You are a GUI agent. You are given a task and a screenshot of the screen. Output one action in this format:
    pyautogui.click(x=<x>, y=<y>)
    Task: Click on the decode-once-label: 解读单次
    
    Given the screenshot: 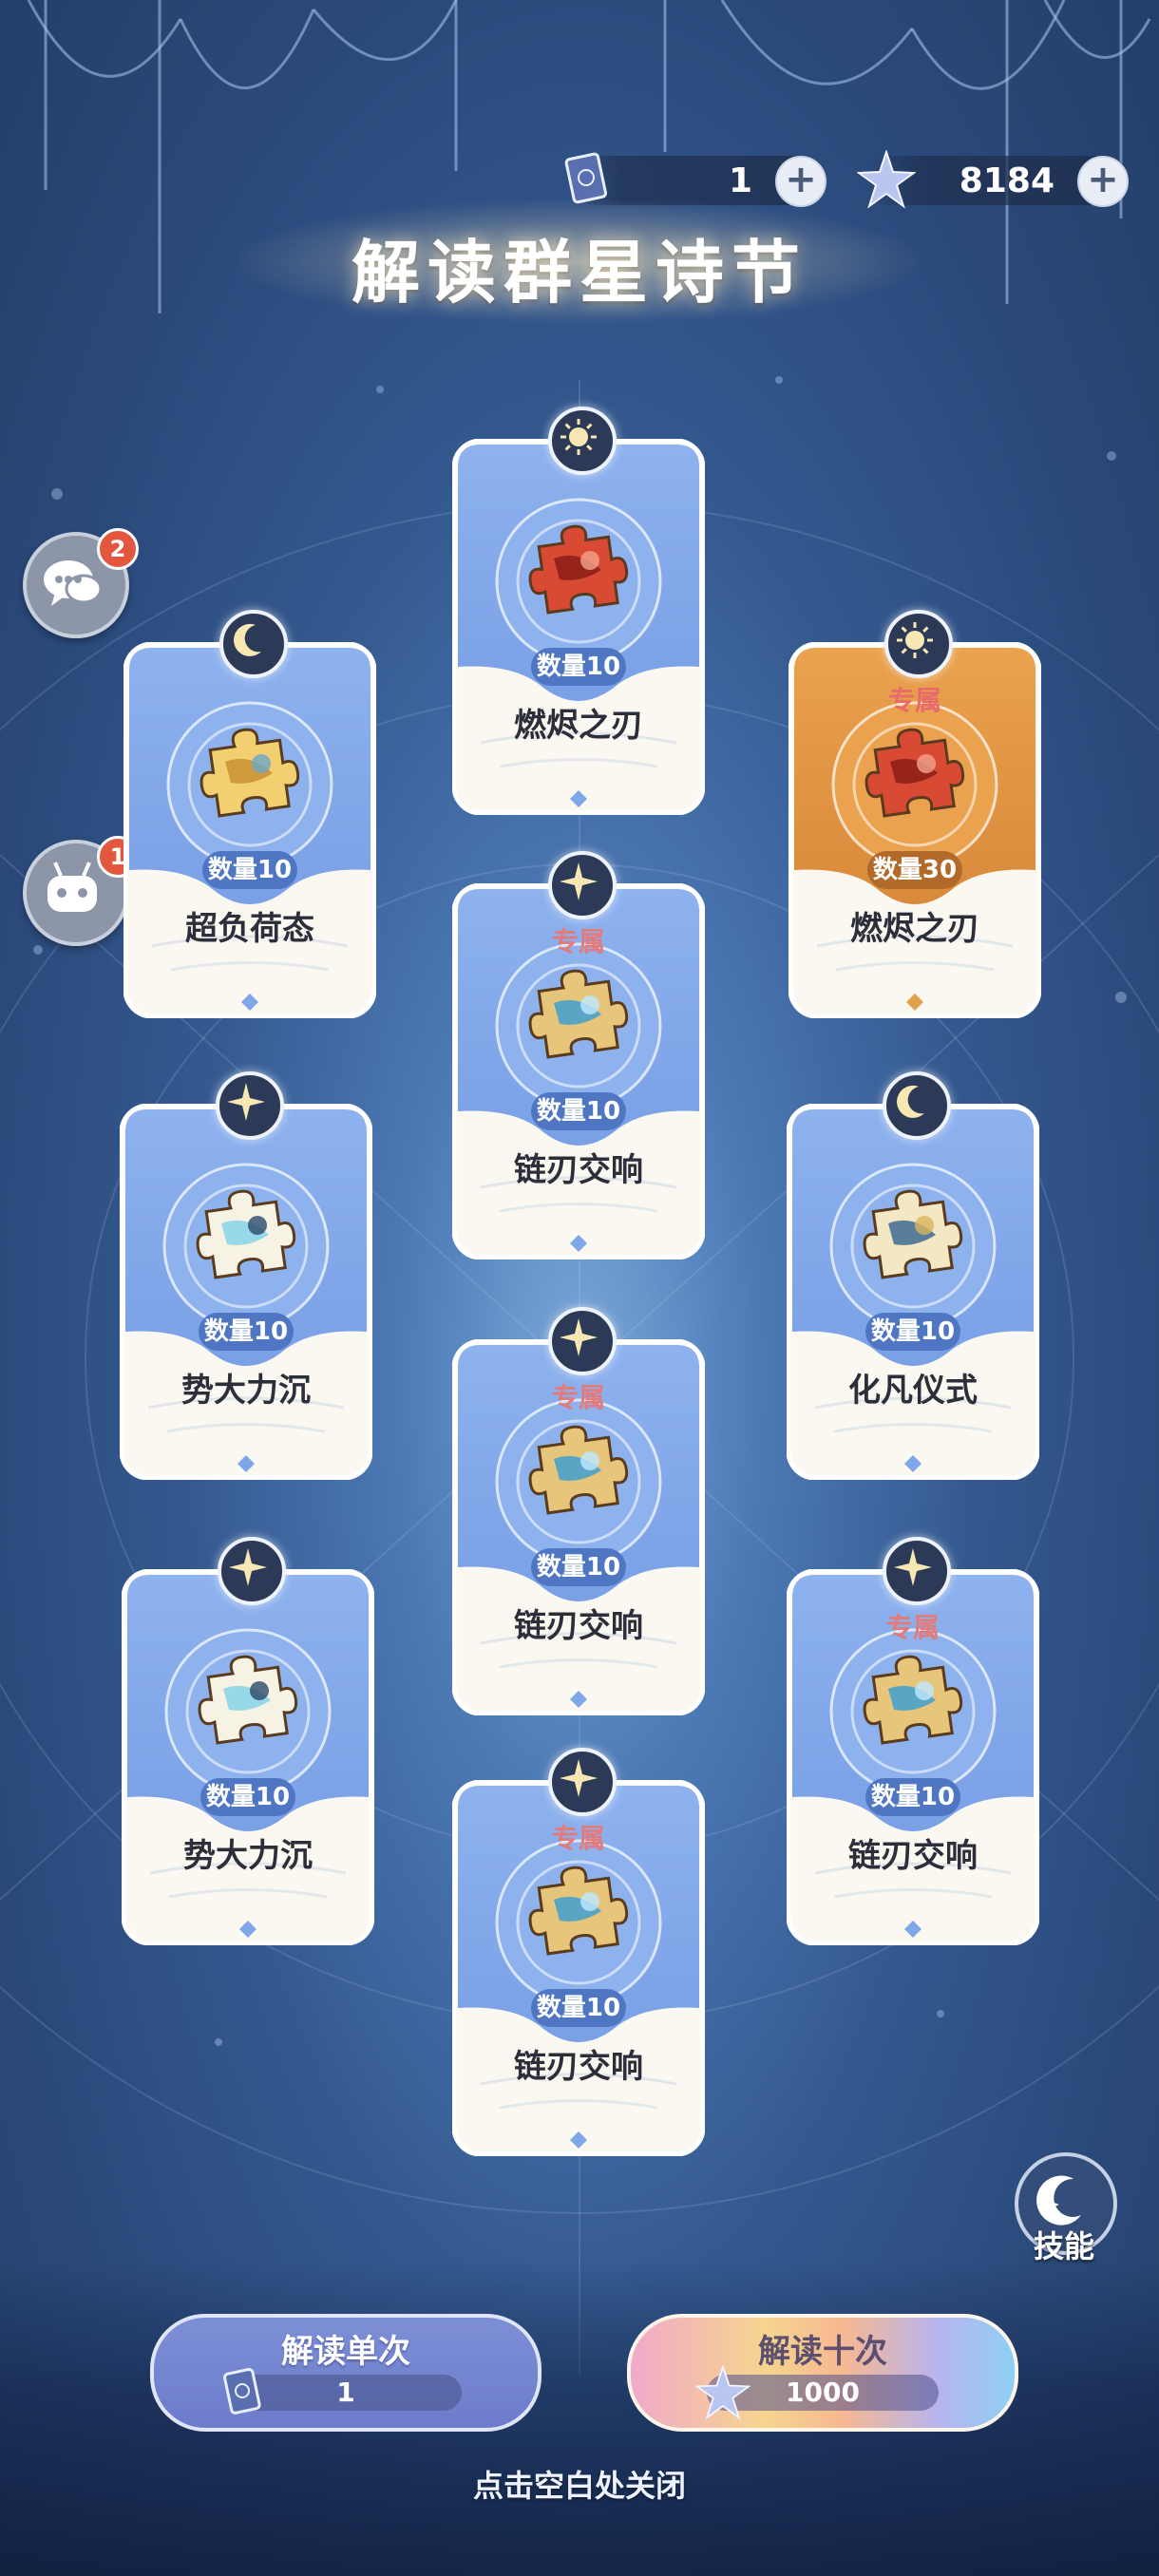 What is the action you would take?
    pyautogui.click(x=345, y=2352)
    